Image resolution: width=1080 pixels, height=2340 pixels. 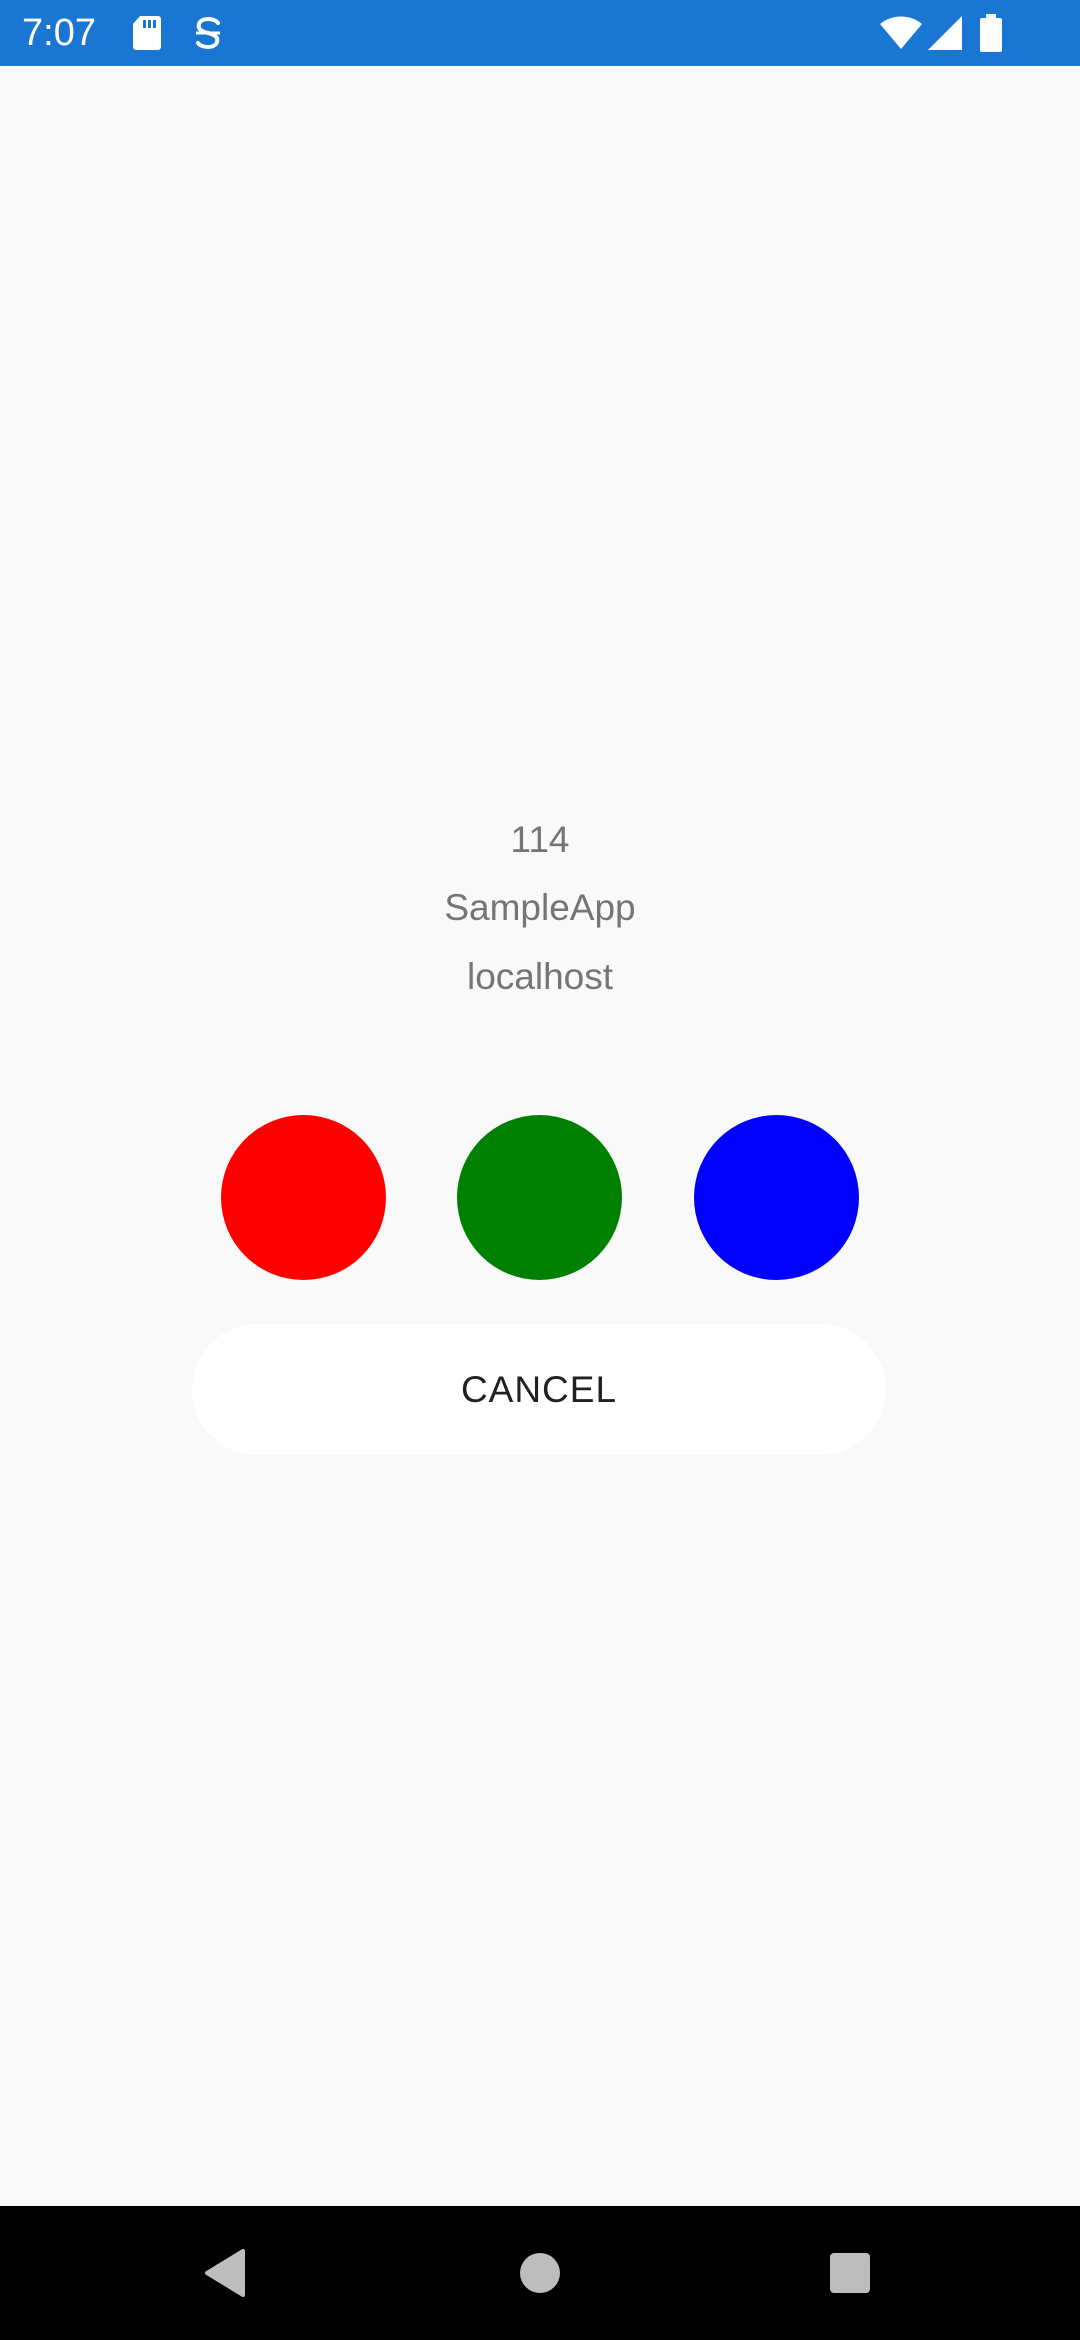 I want to click on info-host: localhost, so click(x=540, y=976).